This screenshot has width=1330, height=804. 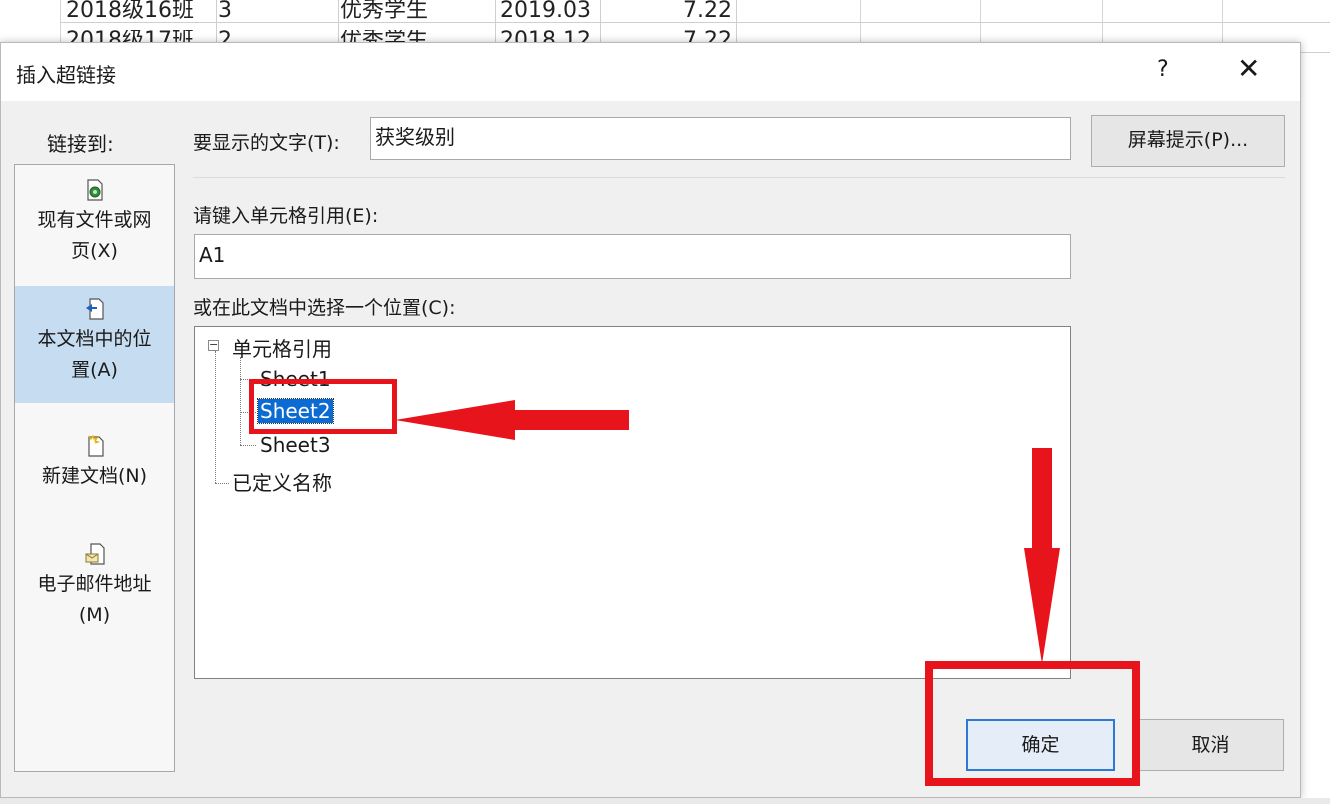 I want to click on place-label: 现有文件或网, so click(x=94, y=220).